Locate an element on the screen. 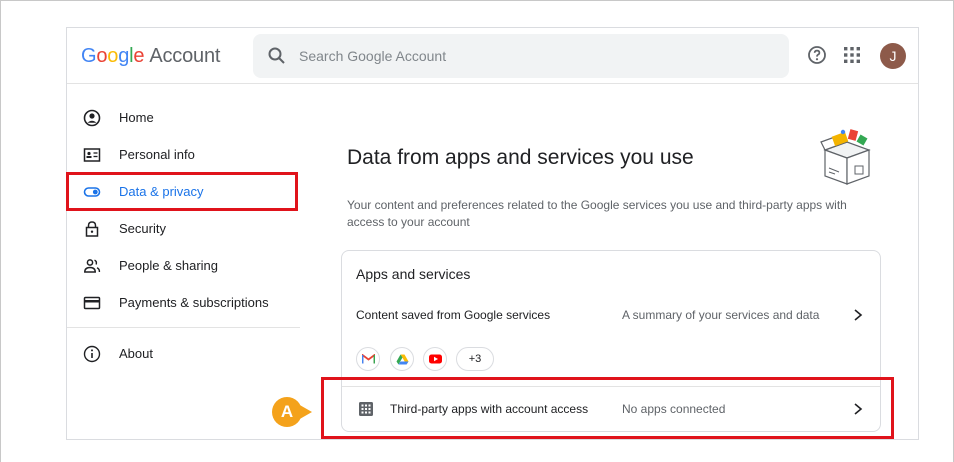  sidebar-item-label: Home is located at coordinates (136, 117).